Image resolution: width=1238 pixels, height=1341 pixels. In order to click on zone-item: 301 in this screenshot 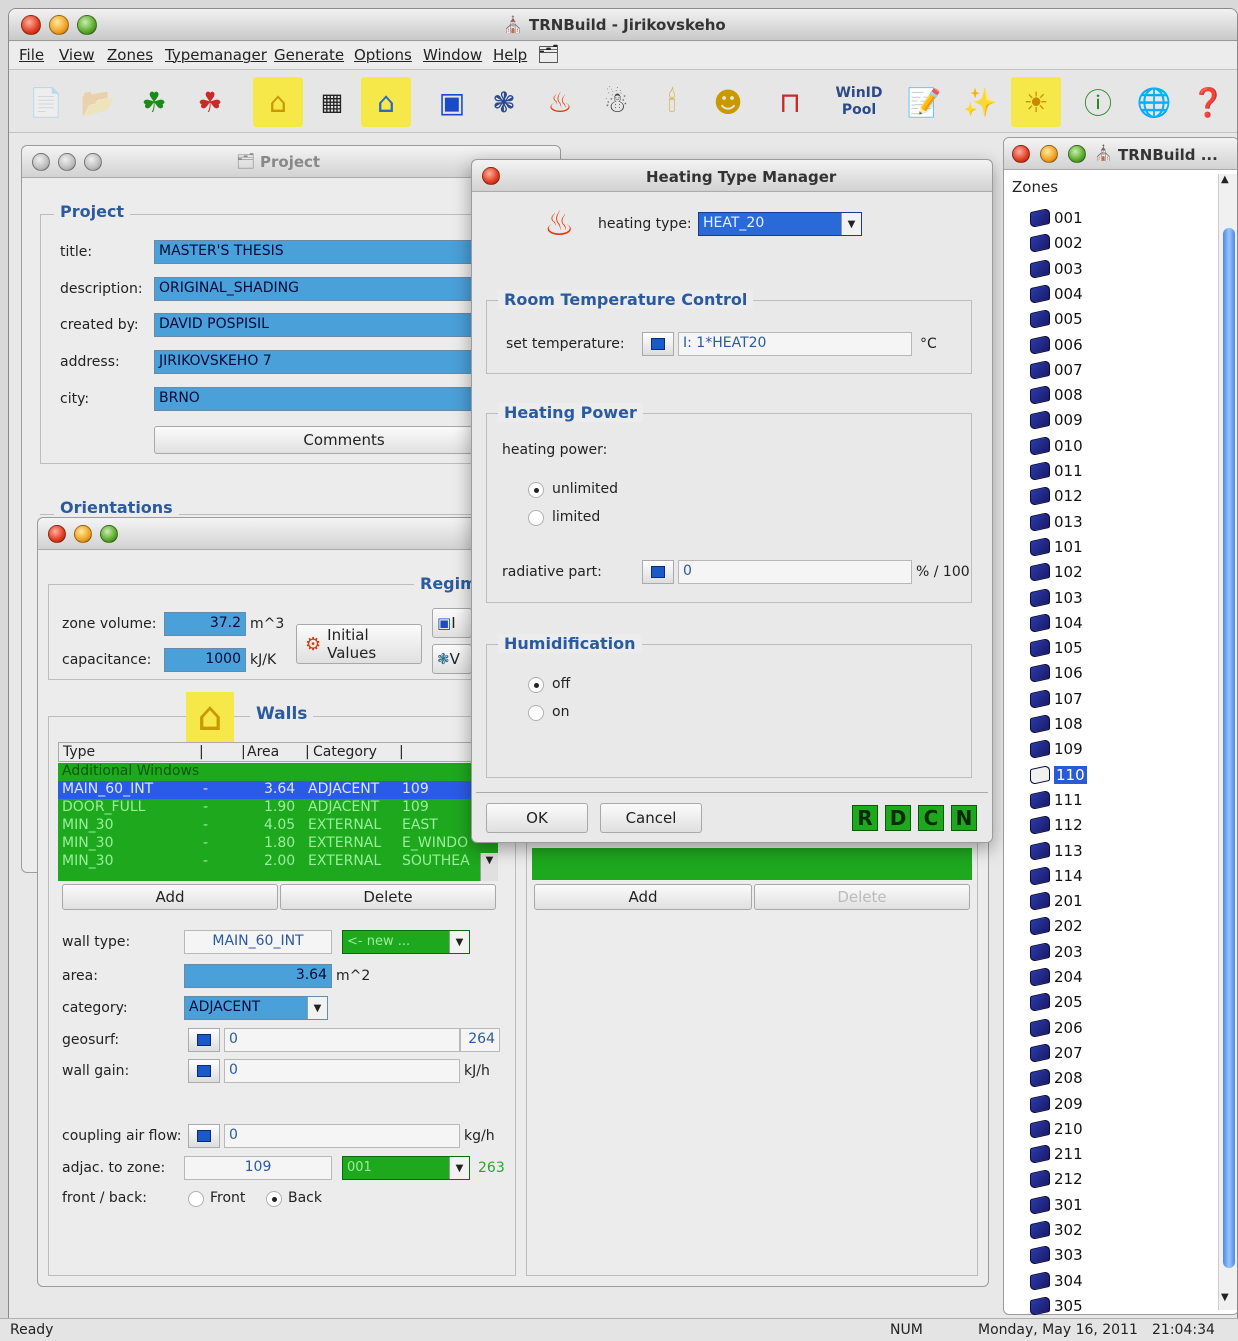, I will do `click(1056, 1205)`.